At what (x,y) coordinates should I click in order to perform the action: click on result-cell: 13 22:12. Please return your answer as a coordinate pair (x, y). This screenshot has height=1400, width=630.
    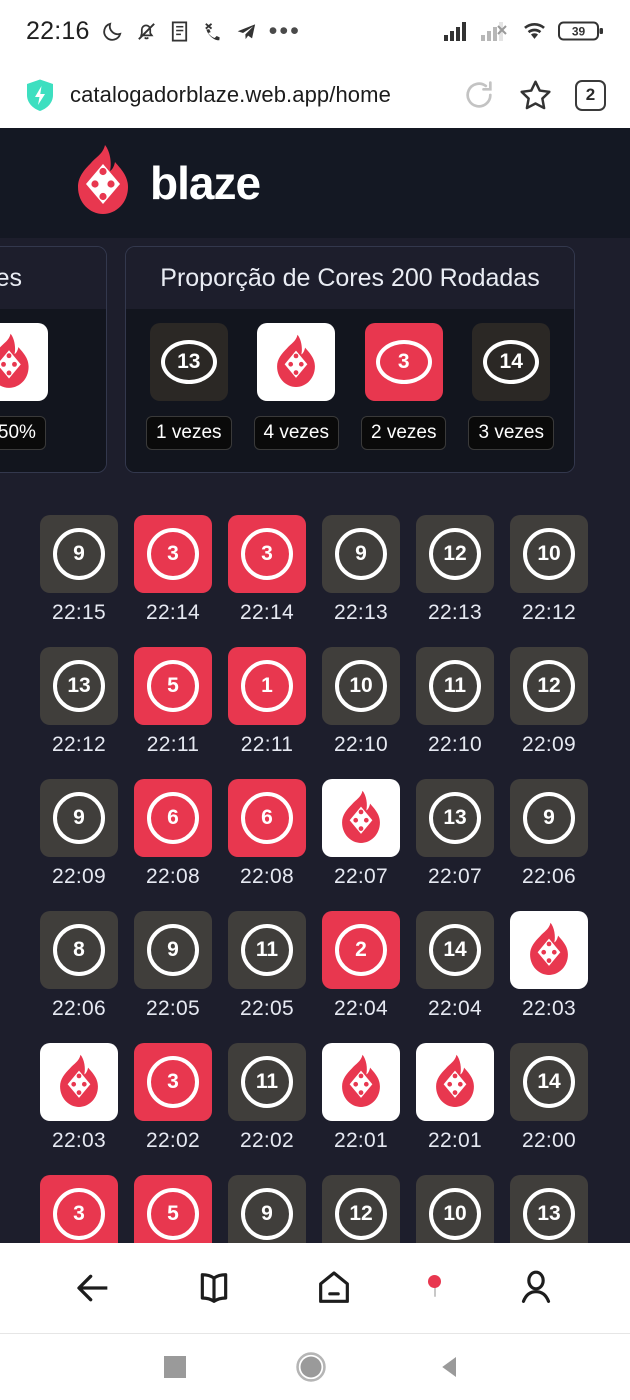
    Looking at the image, I should click on (79, 702).